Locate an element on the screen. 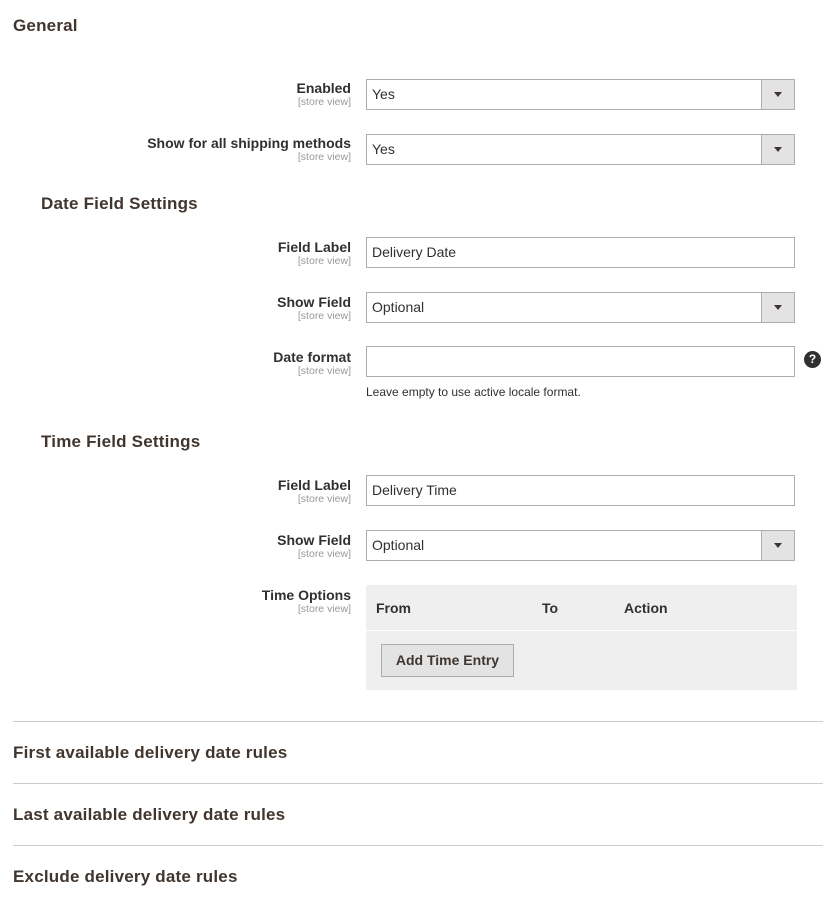 The height and width of the screenshot is (910, 834). date-show-field-select: Optional is located at coordinates (580, 307).